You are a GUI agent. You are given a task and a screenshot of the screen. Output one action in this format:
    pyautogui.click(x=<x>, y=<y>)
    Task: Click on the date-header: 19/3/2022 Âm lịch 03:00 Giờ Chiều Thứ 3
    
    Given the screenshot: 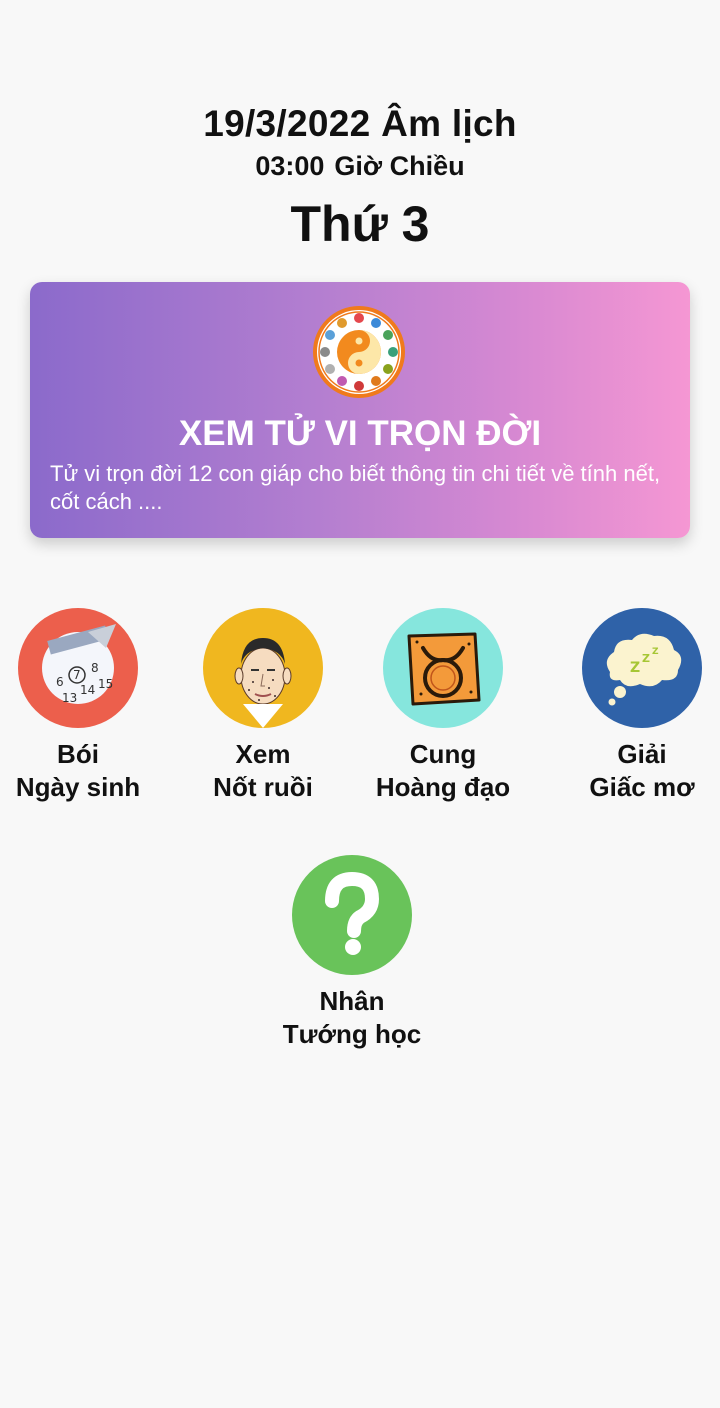 What is the action you would take?
    pyautogui.click(x=360, y=178)
    